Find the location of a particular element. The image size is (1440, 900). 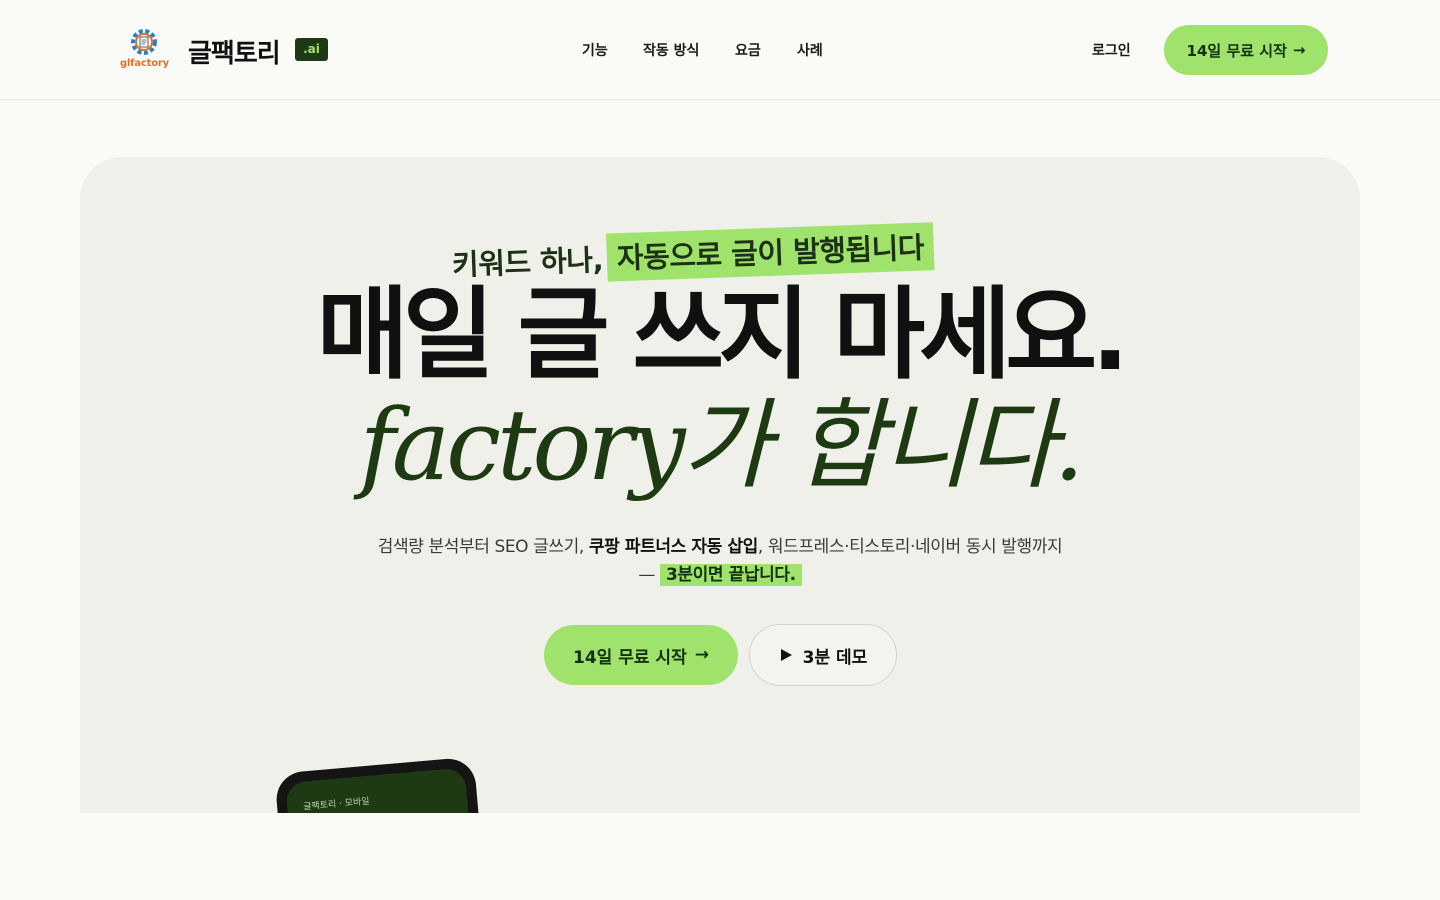

desc-highlight: 3분이면 끝납니다. is located at coordinates (730, 575).